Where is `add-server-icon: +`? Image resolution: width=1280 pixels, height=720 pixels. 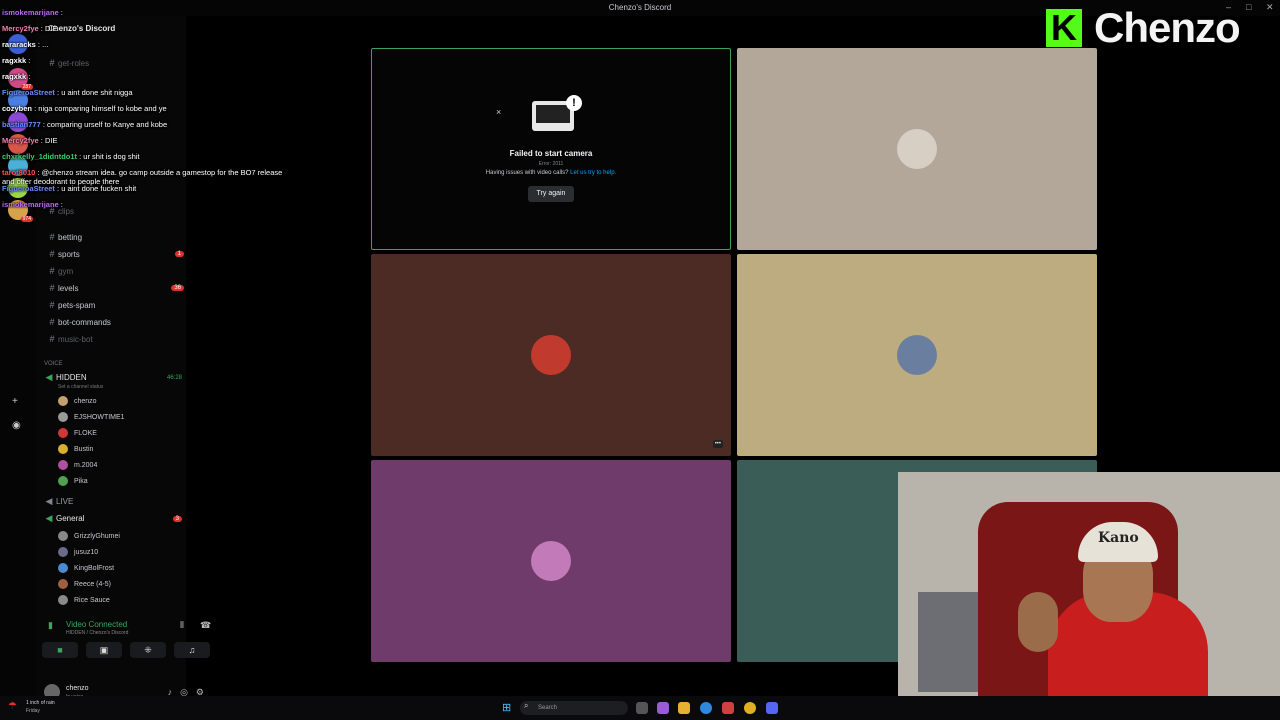
add-server-icon: + is located at coordinates (15, 401).